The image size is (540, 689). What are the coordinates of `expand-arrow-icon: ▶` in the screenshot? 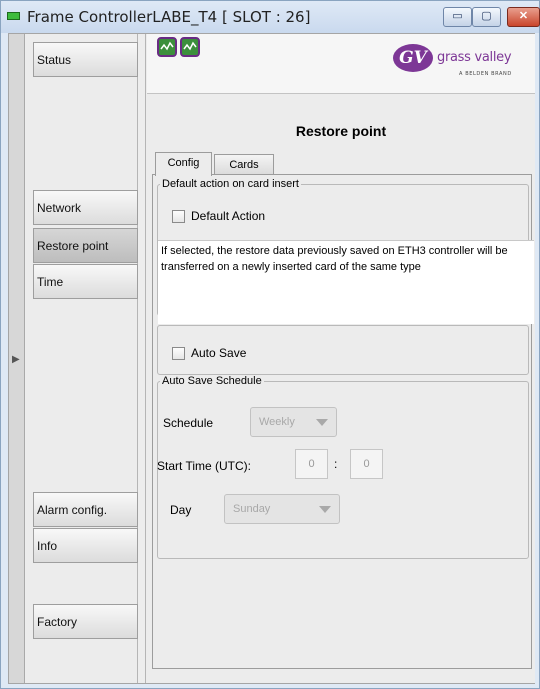 It's located at (16, 359).